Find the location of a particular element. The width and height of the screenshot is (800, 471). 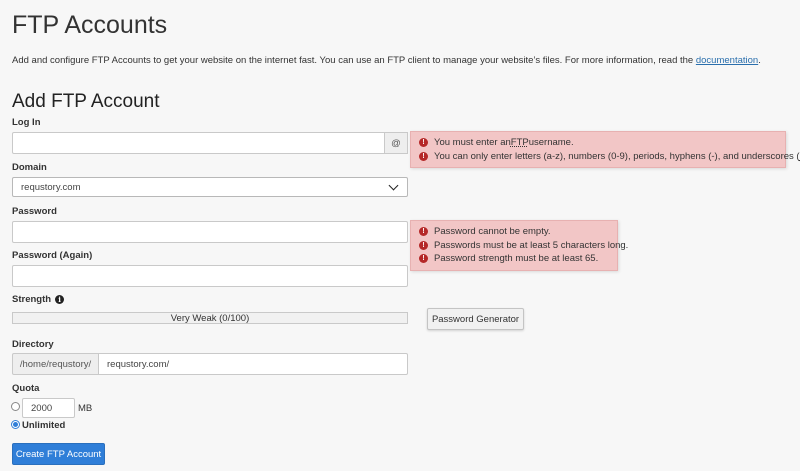

login-error-1-end: username. is located at coordinates (551, 142).